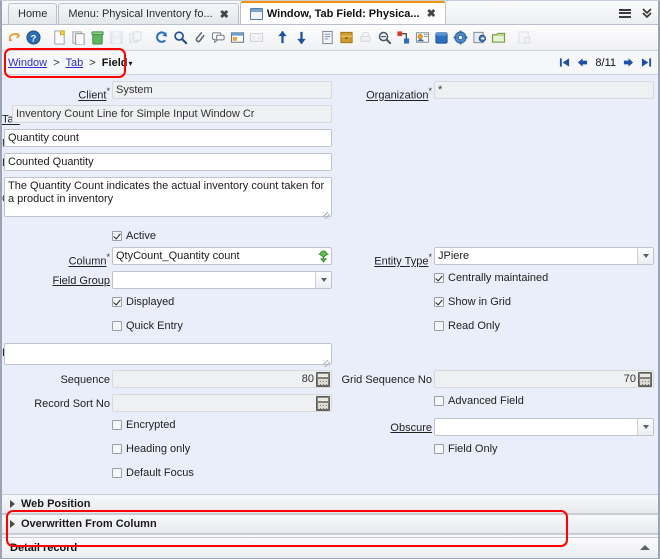 This screenshot has height=559, width=660. What do you see at coordinates (97, 38) in the screenshot?
I see `delete-record-icon` at bounding box center [97, 38].